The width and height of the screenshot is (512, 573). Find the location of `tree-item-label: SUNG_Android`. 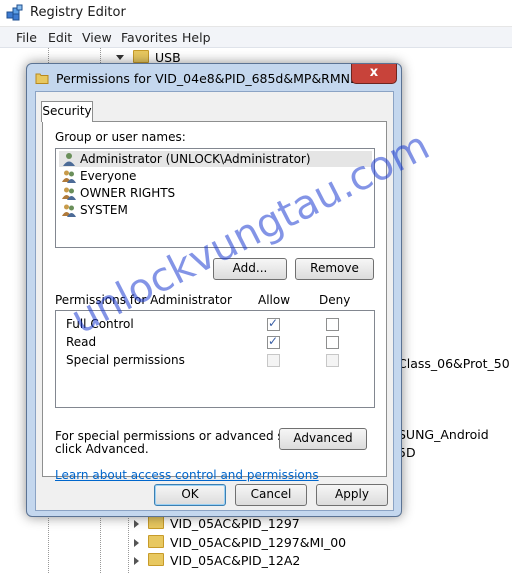

tree-item-label: SUNG_Android is located at coordinates (443, 434).